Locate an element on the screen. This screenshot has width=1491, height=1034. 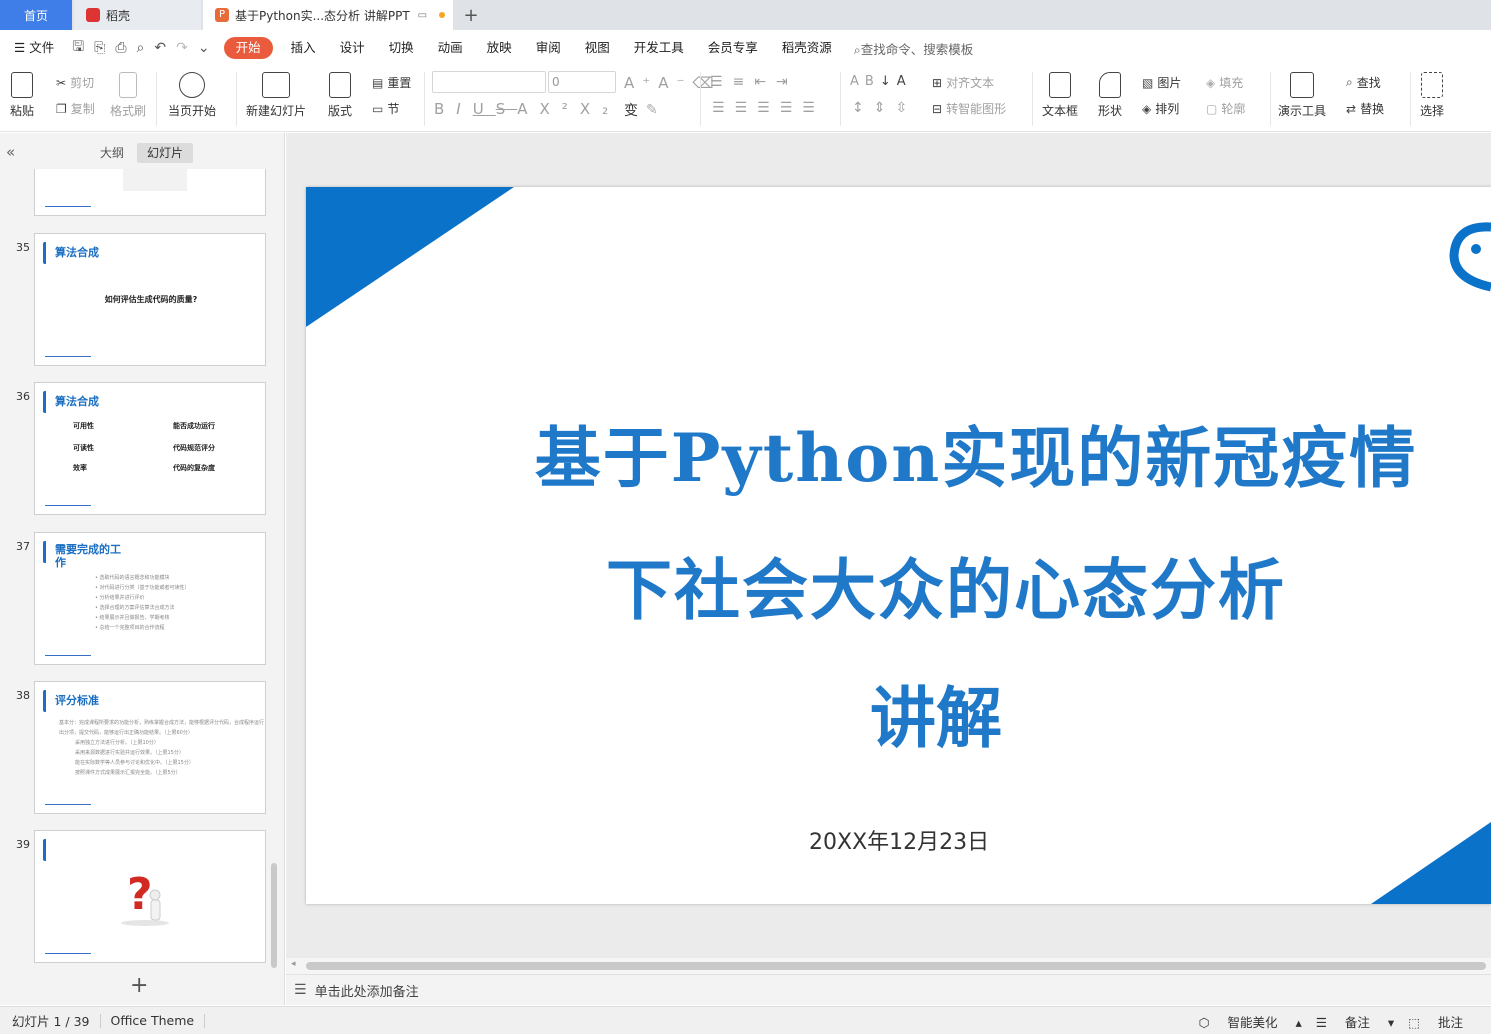
presentation-tools-button: 演示工具 is located at coordinates (1302, 95).